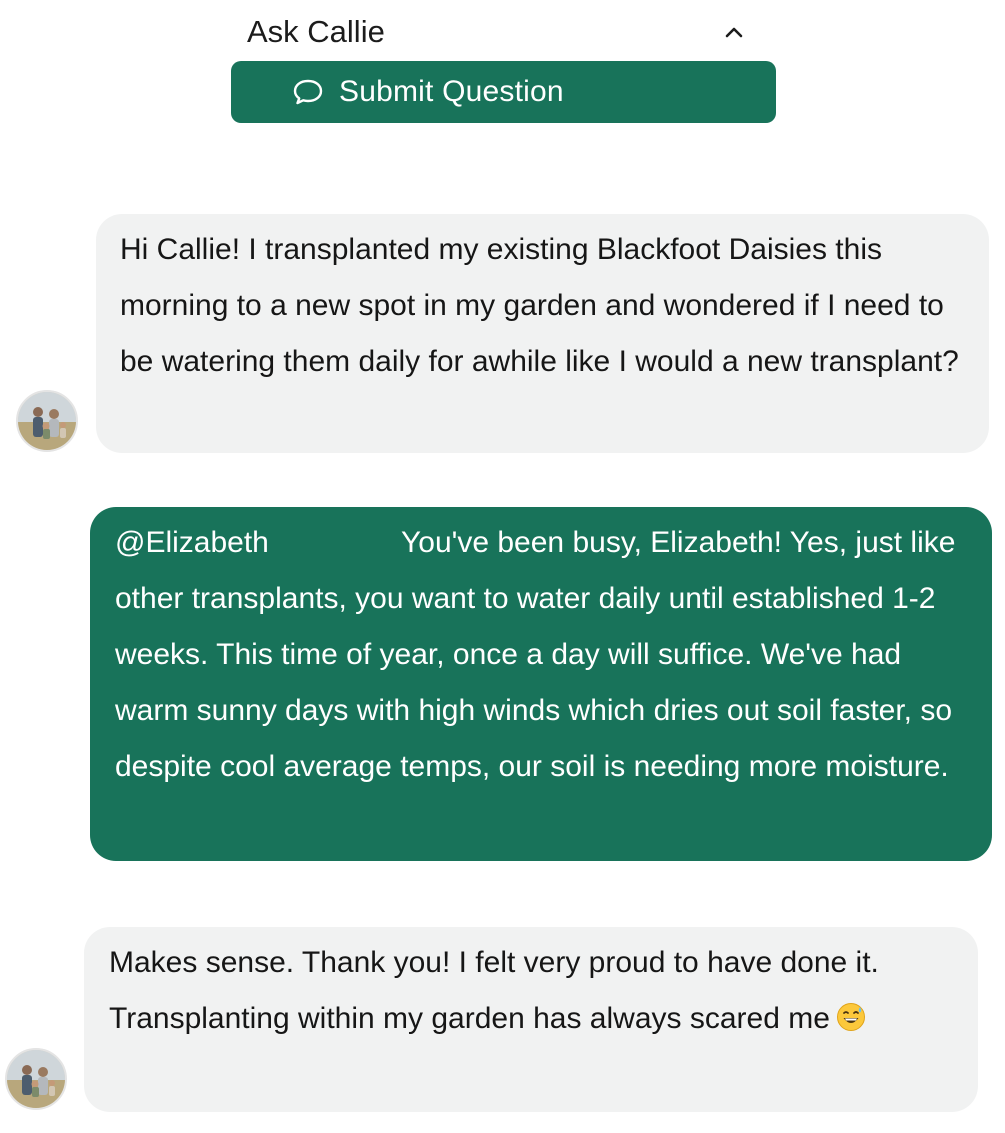 The height and width of the screenshot is (1133, 1005). Describe the element at coordinates (308, 92) in the screenshot. I see `speech-bubble-icon` at that location.